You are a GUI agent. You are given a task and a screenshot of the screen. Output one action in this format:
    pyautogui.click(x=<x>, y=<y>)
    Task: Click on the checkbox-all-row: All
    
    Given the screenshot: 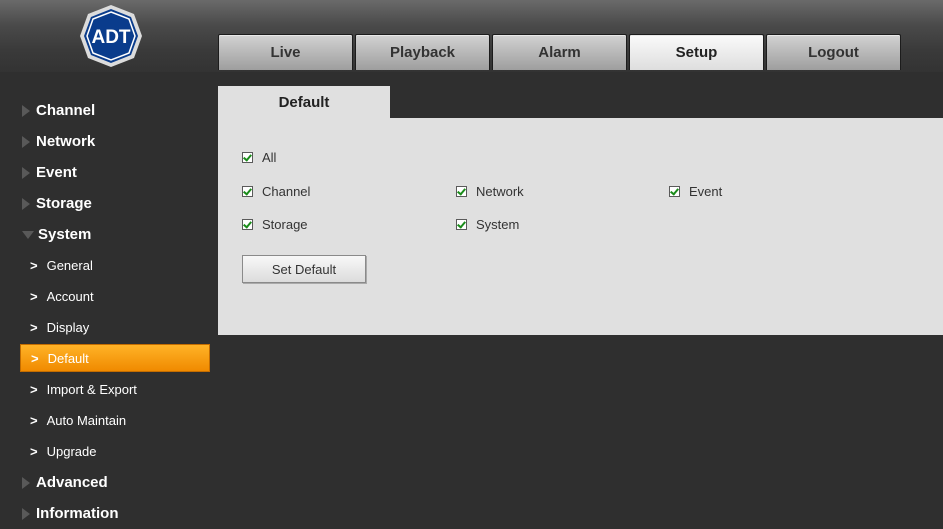 What is the action you would take?
    pyautogui.click(x=259, y=157)
    